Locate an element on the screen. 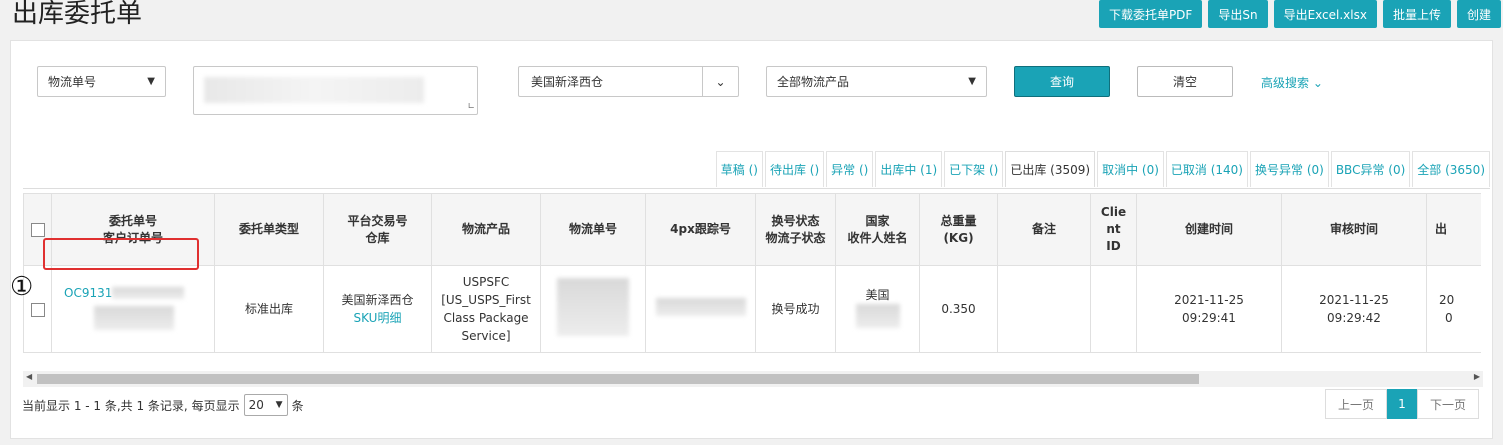  tab-outbounding: 出库中 (1) is located at coordinates (909, 169).